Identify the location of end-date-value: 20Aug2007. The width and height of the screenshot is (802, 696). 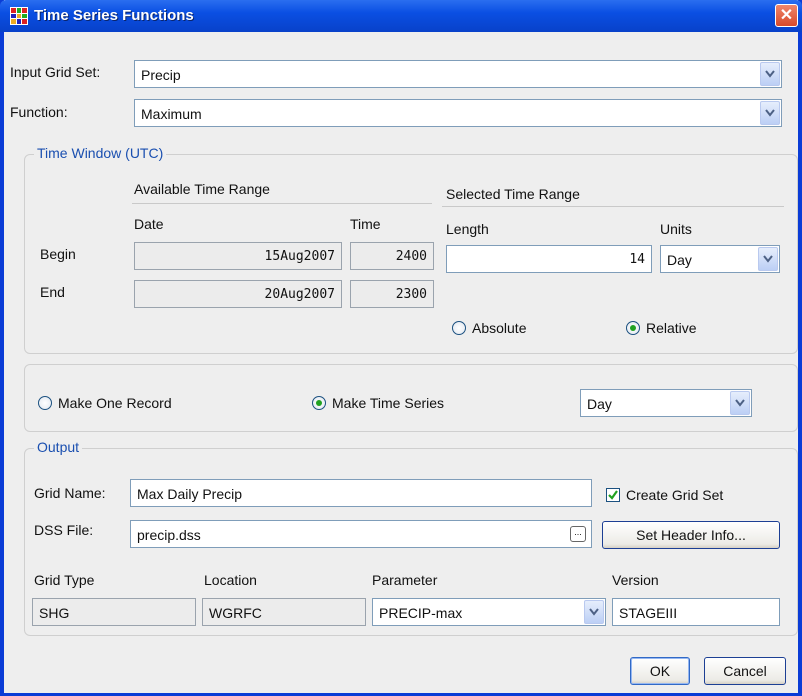
(299, 294).